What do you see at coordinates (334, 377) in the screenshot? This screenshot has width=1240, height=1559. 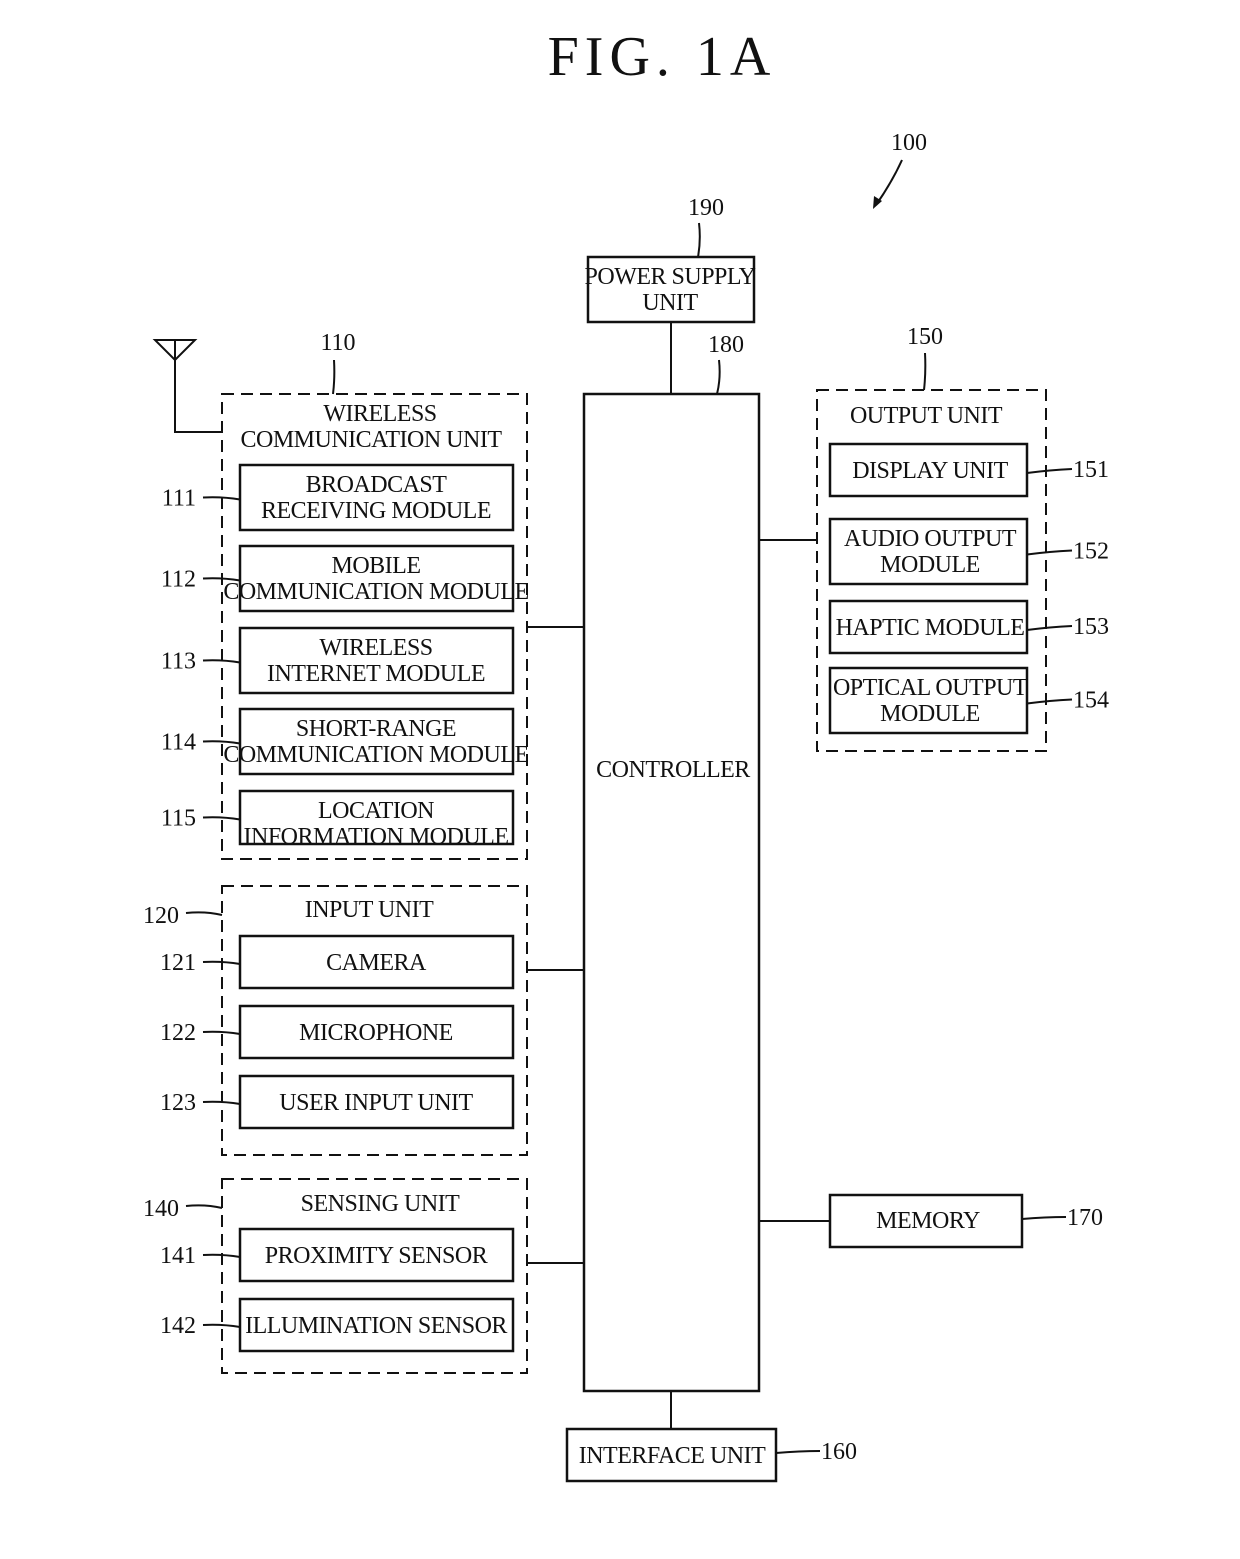 I see `wireless-unit-leader` at bounding box center [334, 377].